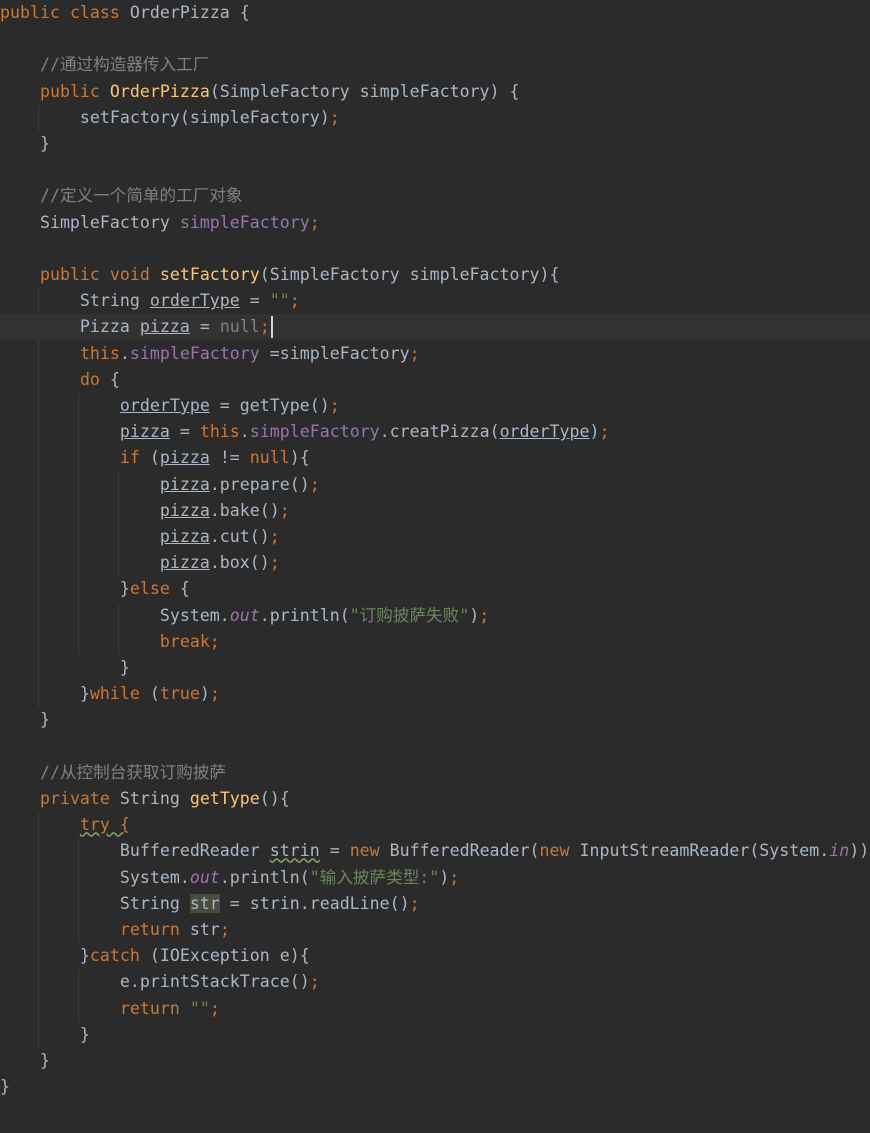 This screenshot has height=1133, width=870. I want to click on code-token: .box(), so click(239, 563).